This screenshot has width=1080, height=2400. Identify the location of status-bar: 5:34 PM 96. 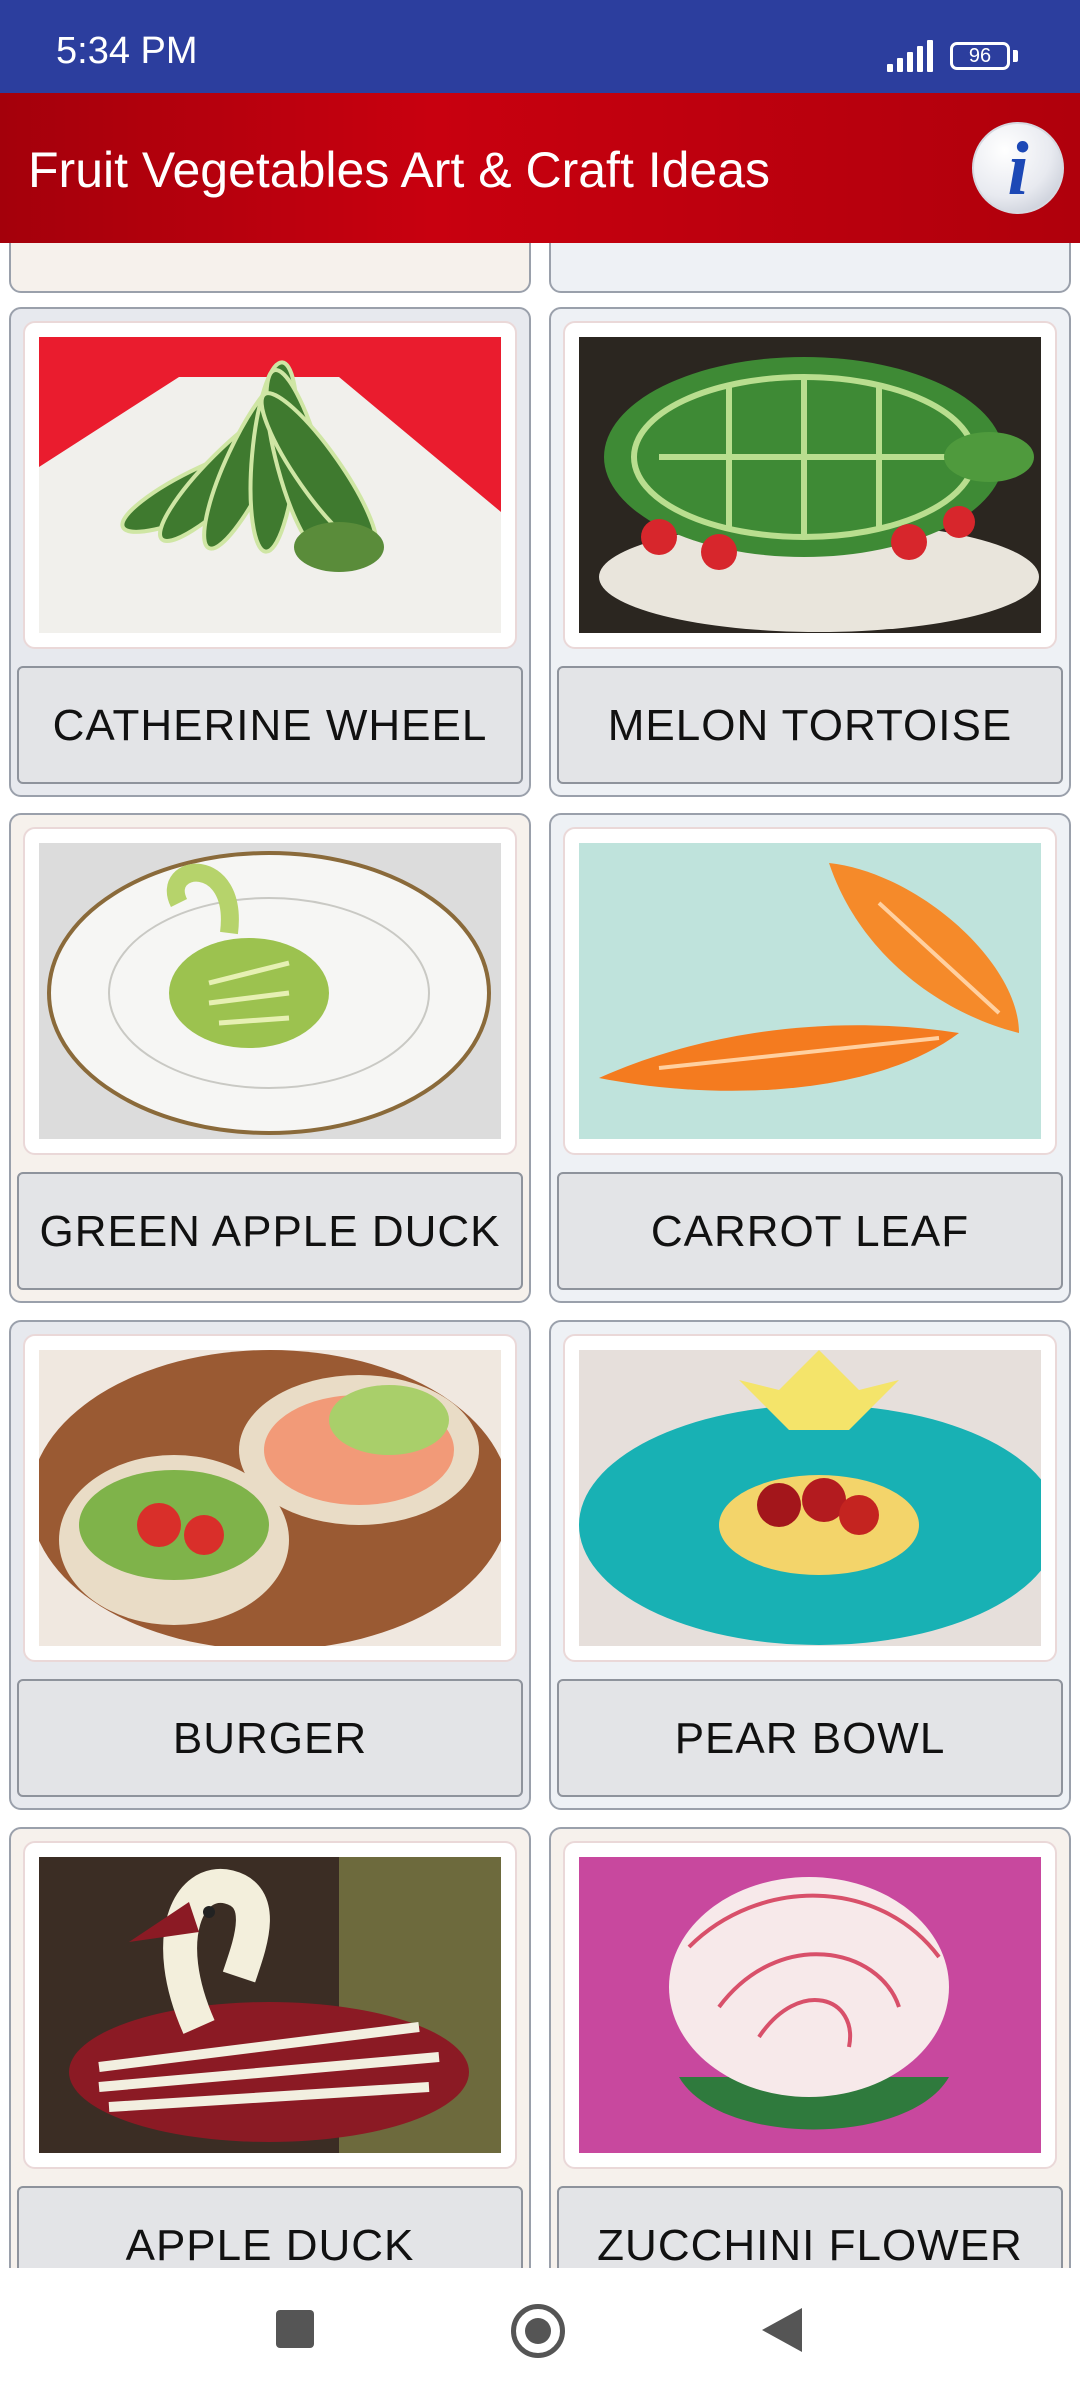
(540, 46).